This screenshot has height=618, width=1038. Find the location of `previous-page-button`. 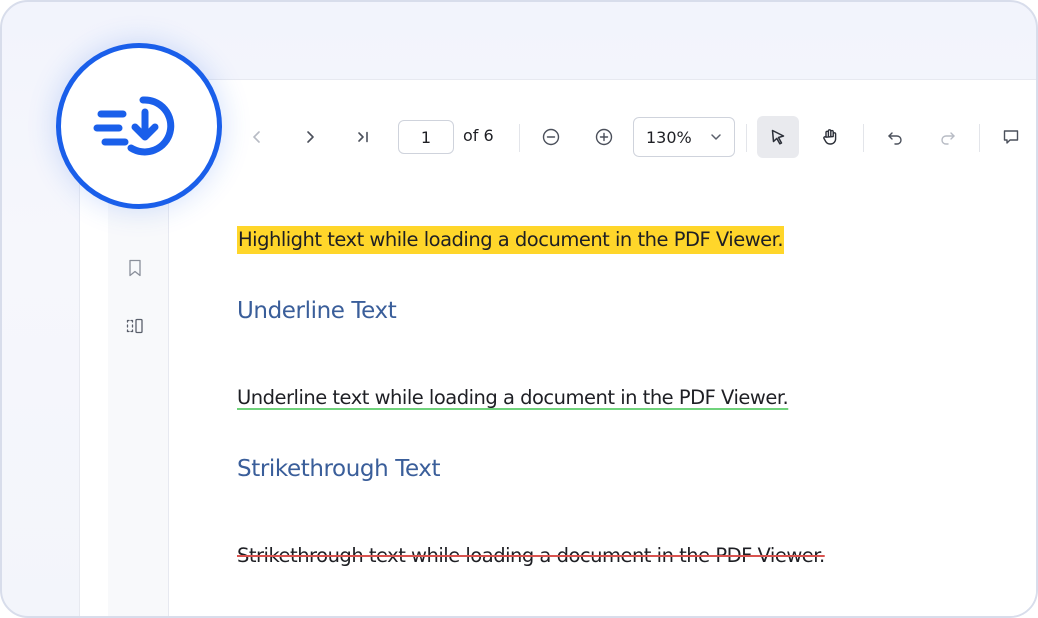

previous-page-button is located at coordinates (257, 137).